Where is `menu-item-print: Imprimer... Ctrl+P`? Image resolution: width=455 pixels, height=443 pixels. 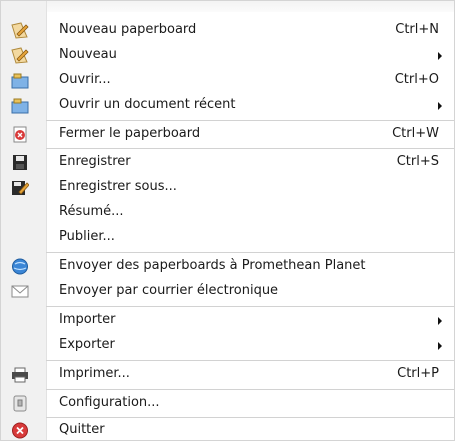 menu-item-print: Imprimer... Ctrl+P is located at coordinates (227, 374).